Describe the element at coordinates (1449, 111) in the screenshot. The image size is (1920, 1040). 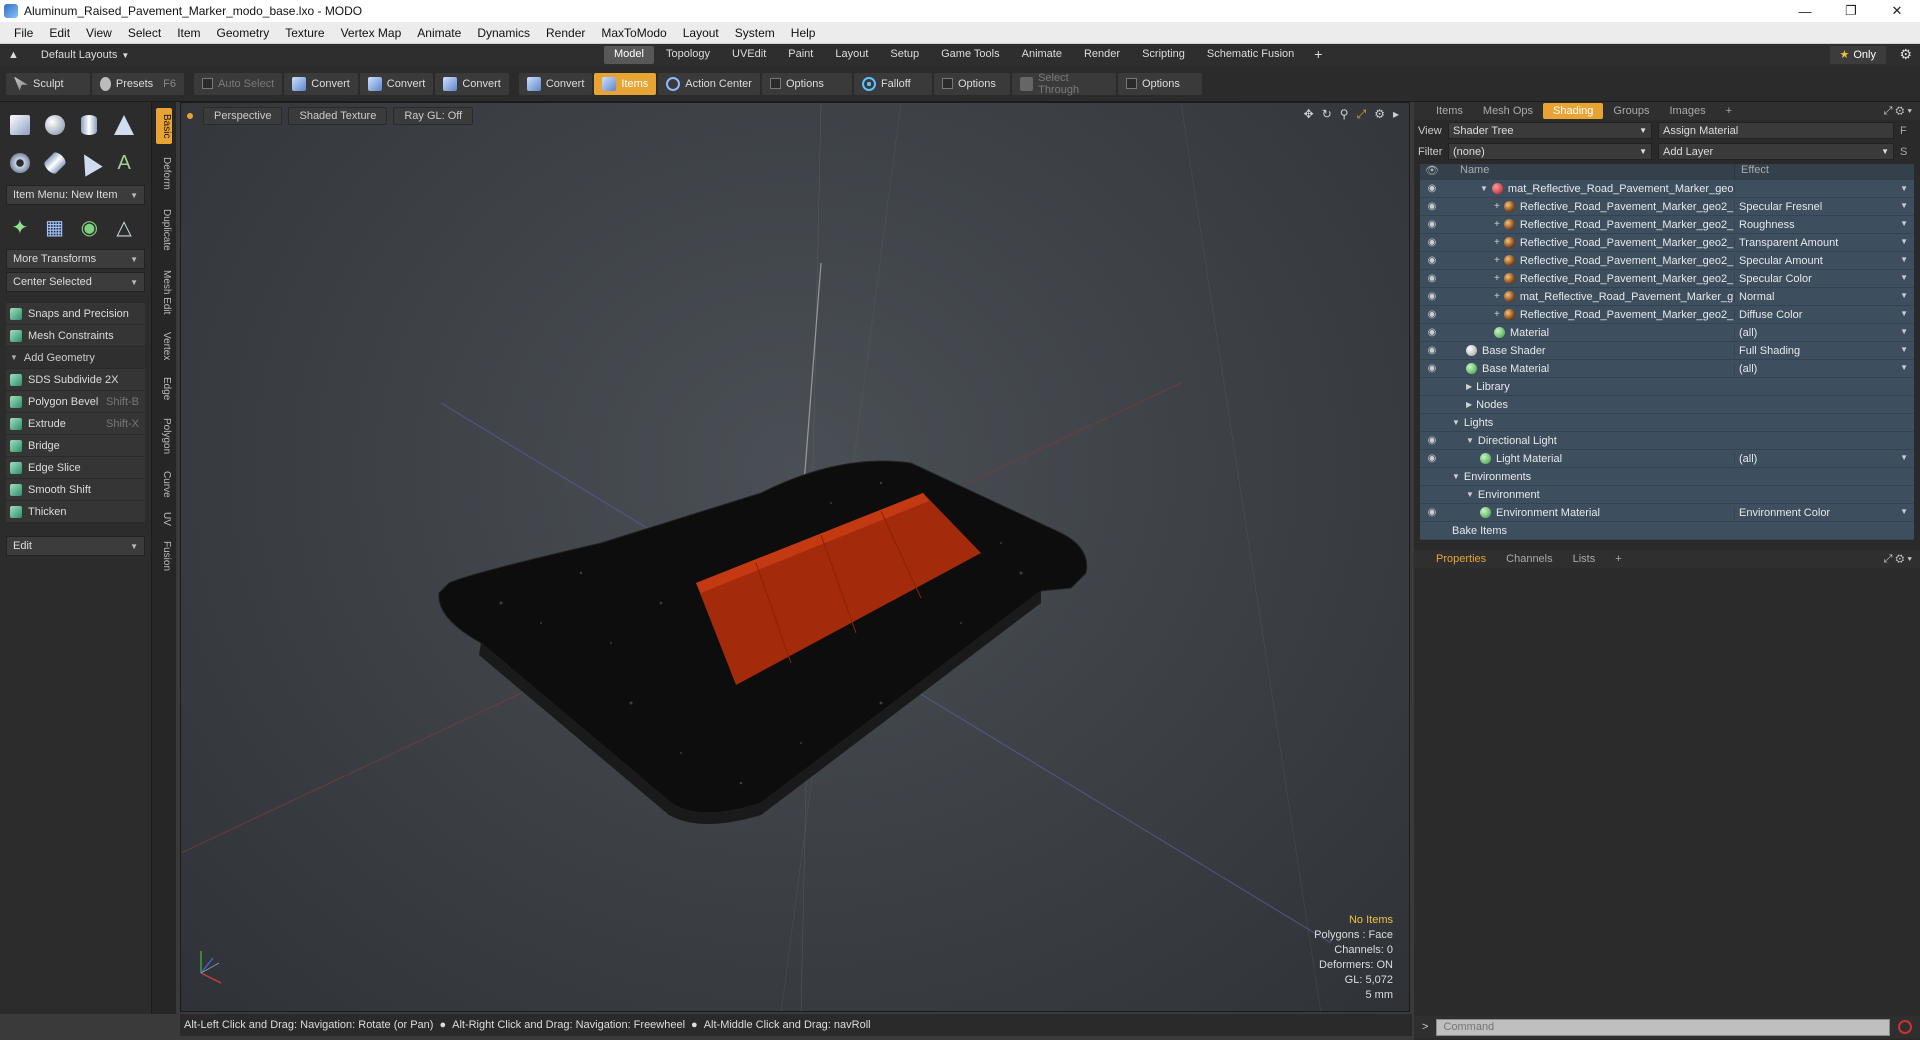
I see `tab-items: Items` at that location.